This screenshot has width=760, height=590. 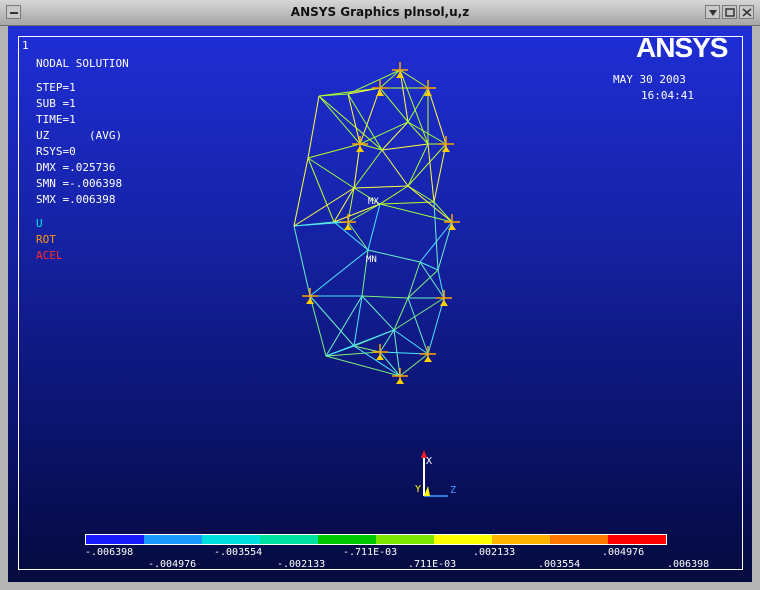 I want to click on legend-label-top: .004976, so click(x=623, y=552).